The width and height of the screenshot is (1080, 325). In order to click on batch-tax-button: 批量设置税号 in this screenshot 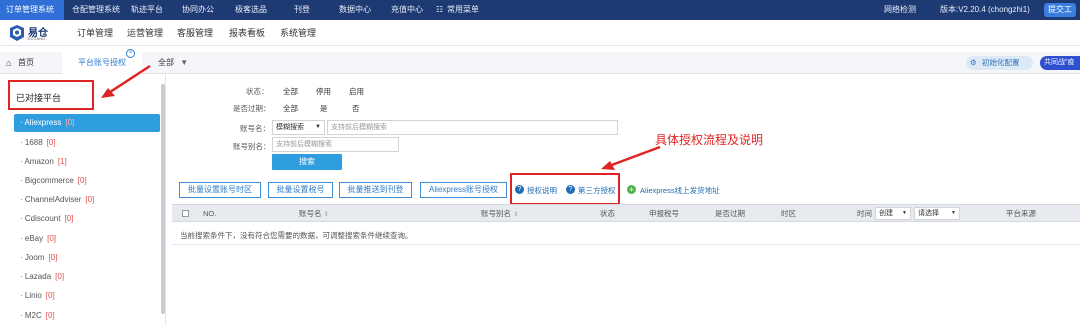, I will do `click(300, 190)`.